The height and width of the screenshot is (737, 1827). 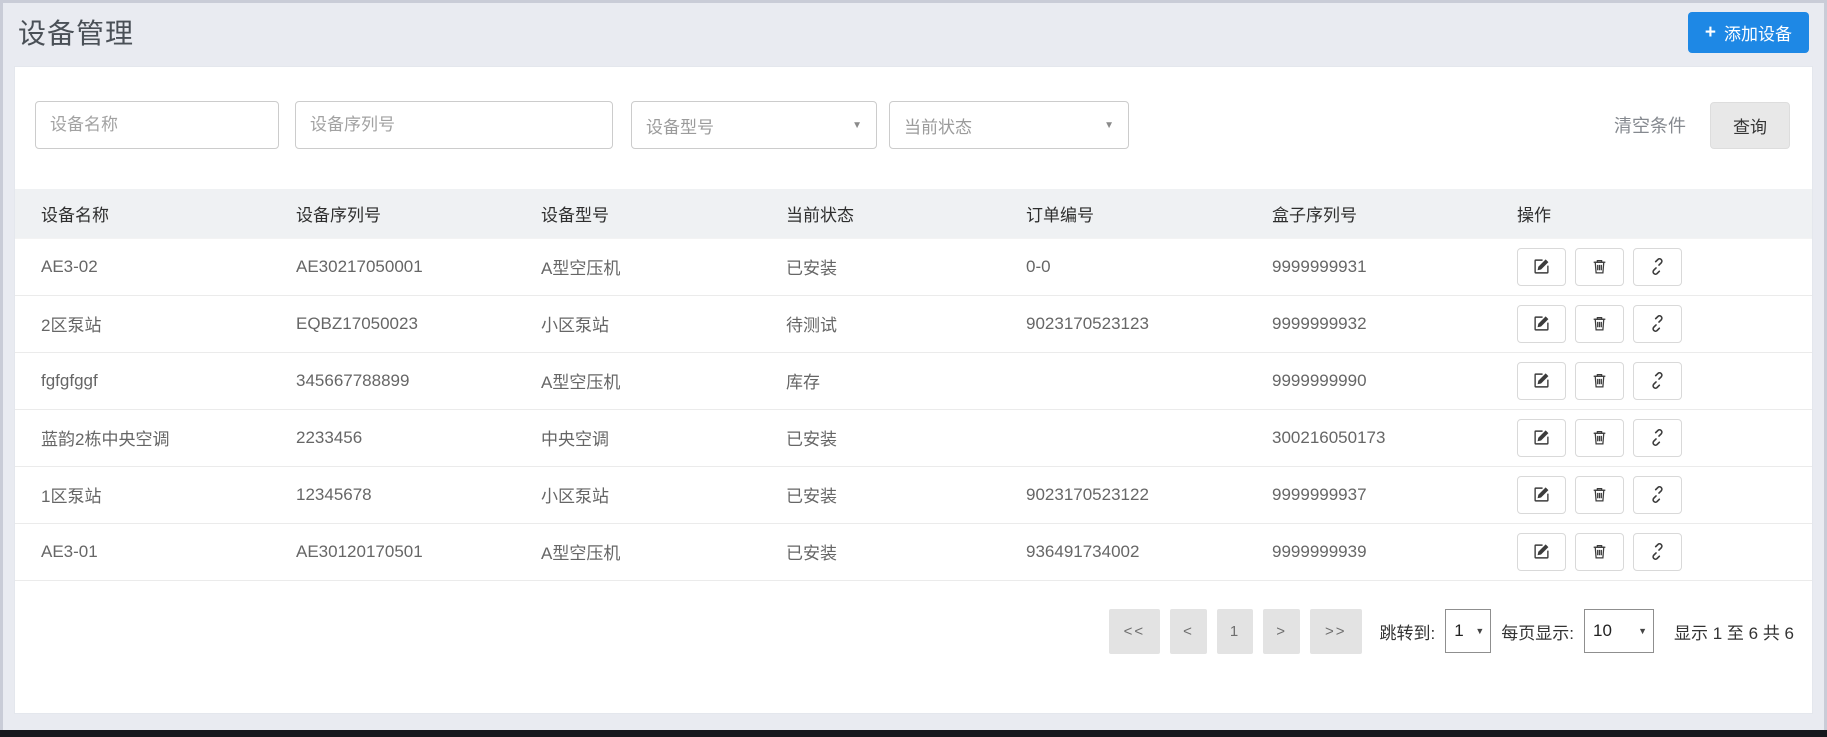 I want to click on col-header-actions: 操作, so click(x=1664, y=213).